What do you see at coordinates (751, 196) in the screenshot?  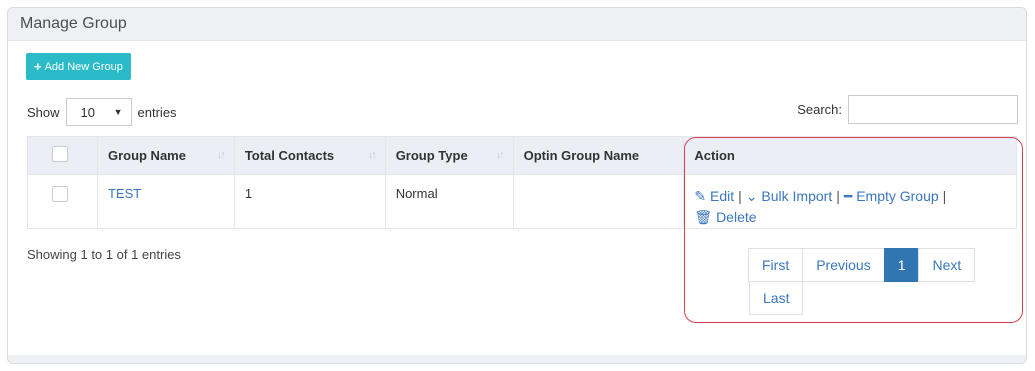 I see `chevron-down-icon: ⌄` at bounding box center [751, 196].